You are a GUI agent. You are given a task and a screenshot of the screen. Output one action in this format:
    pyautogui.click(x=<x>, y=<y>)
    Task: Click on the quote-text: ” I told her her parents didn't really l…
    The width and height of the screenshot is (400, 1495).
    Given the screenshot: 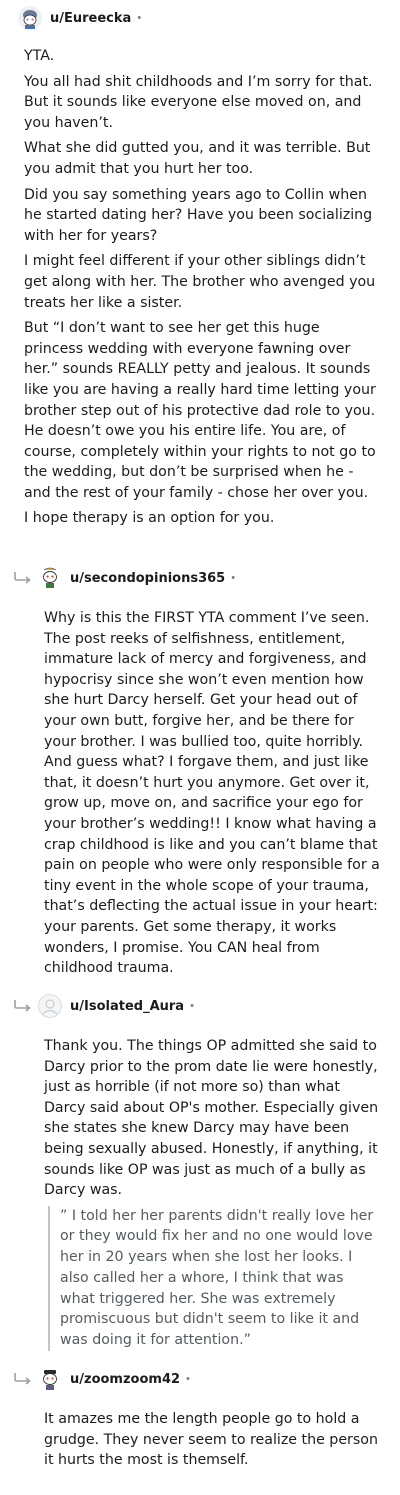 What is the action you would take?
    pyautogui.click(x=217, y=1277)
    